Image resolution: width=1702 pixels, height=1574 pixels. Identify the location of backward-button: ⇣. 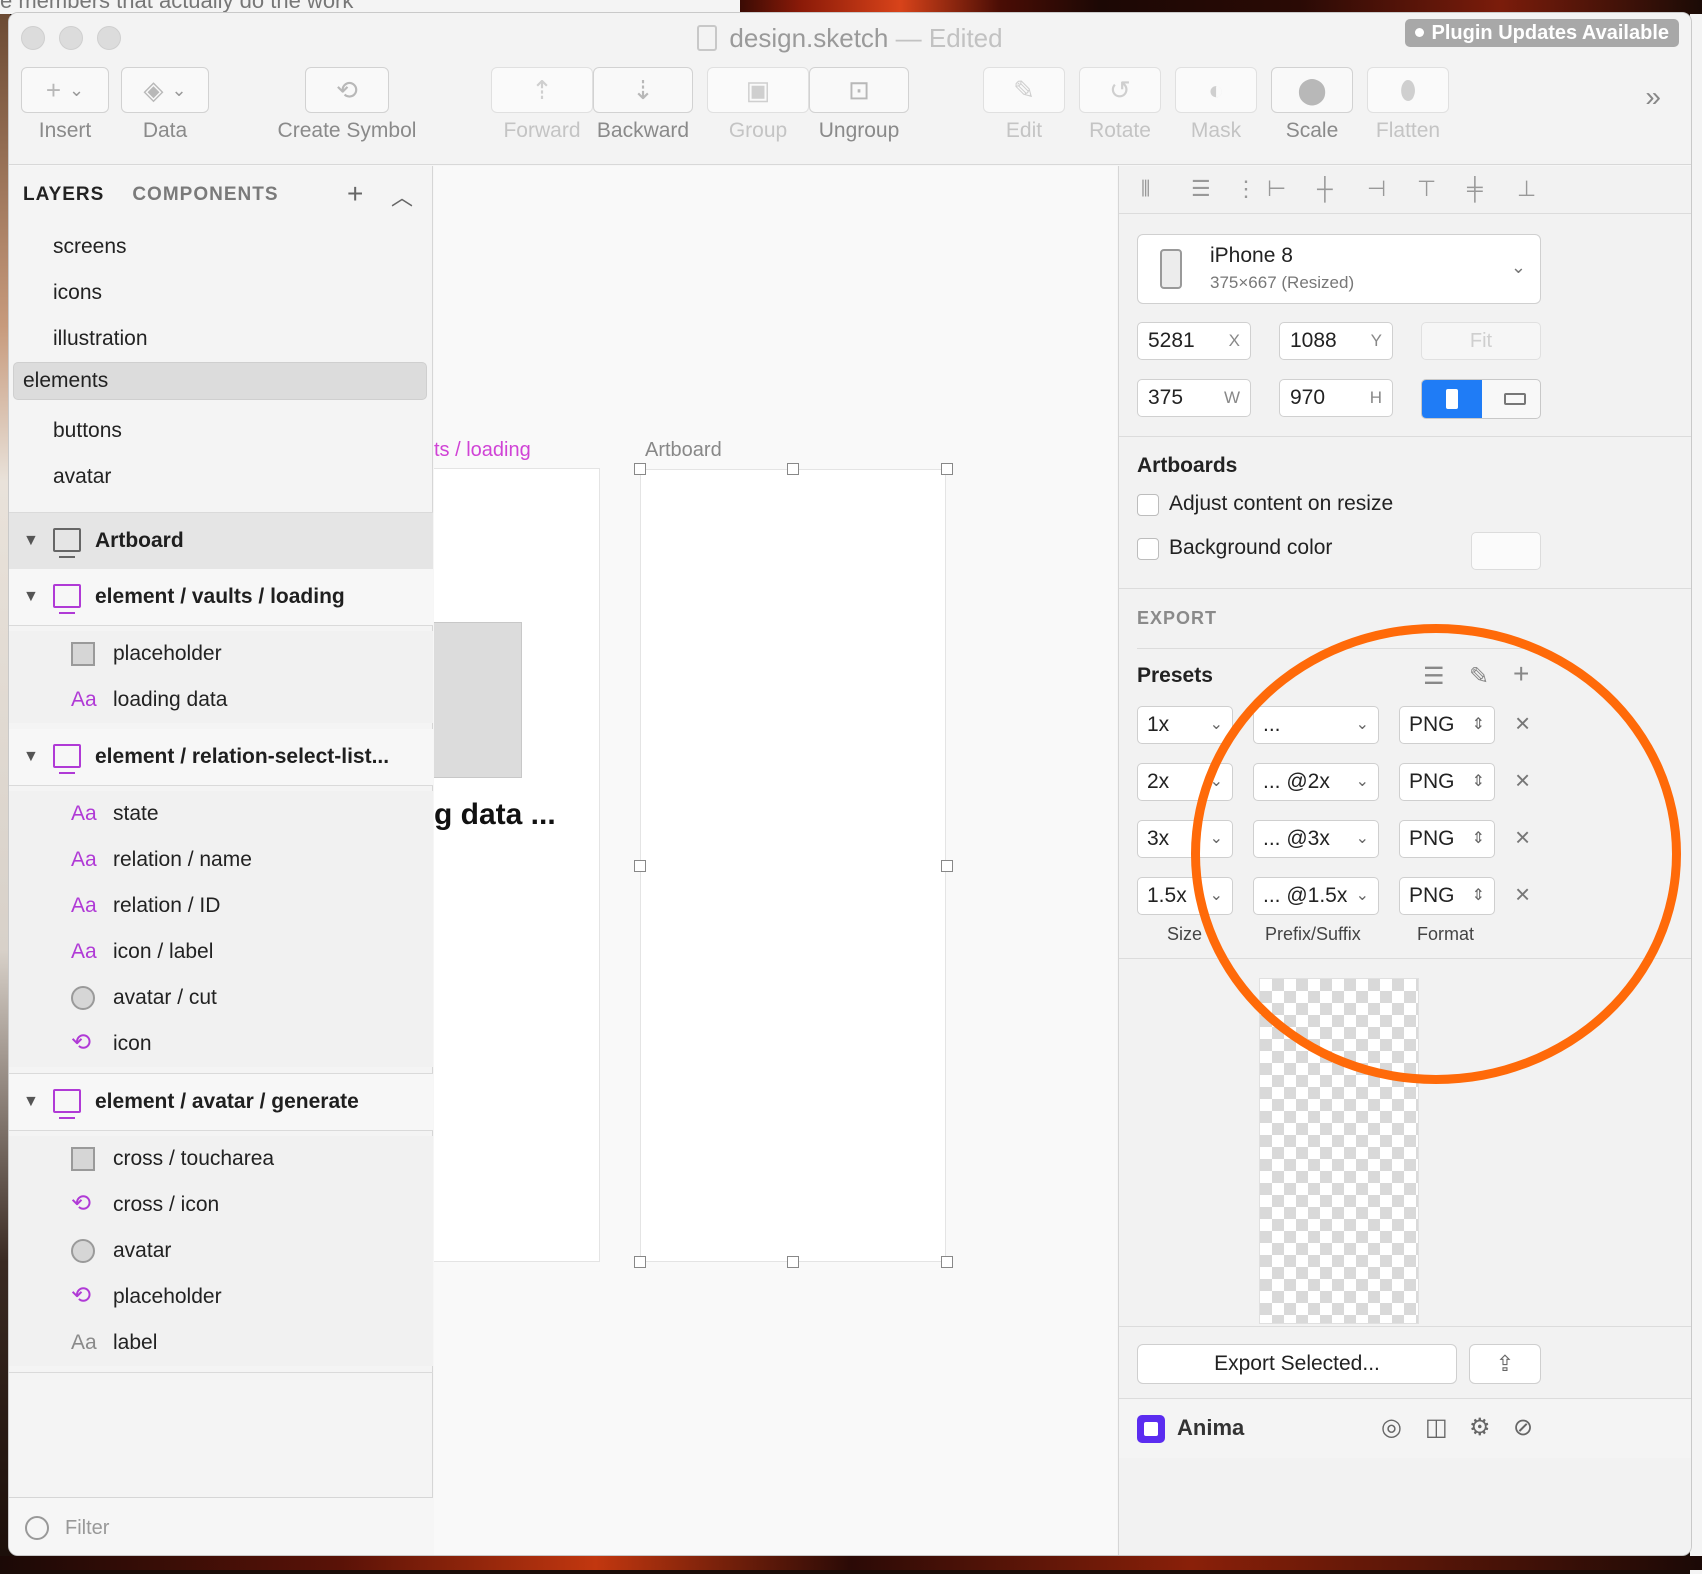
(643, 90).